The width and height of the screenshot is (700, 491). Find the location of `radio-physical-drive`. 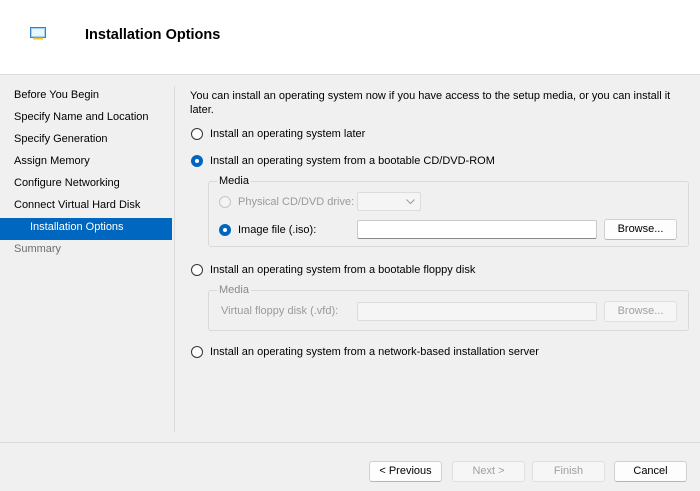

radio-physical-drive is located at coordinates (225, 202).